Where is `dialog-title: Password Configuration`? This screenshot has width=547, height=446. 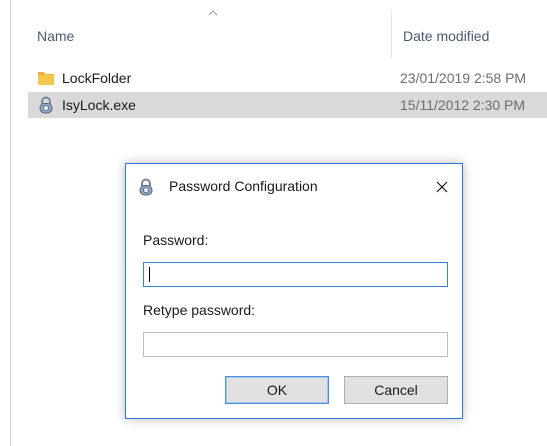 dialog-title: Password Configuration is located at coordinates (243, 186).